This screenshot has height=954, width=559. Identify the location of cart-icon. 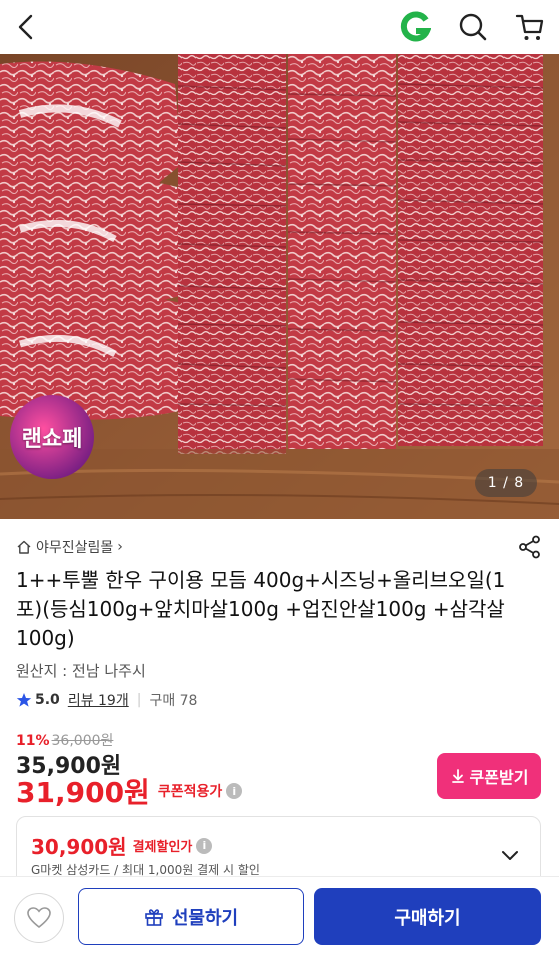
(529, 27).